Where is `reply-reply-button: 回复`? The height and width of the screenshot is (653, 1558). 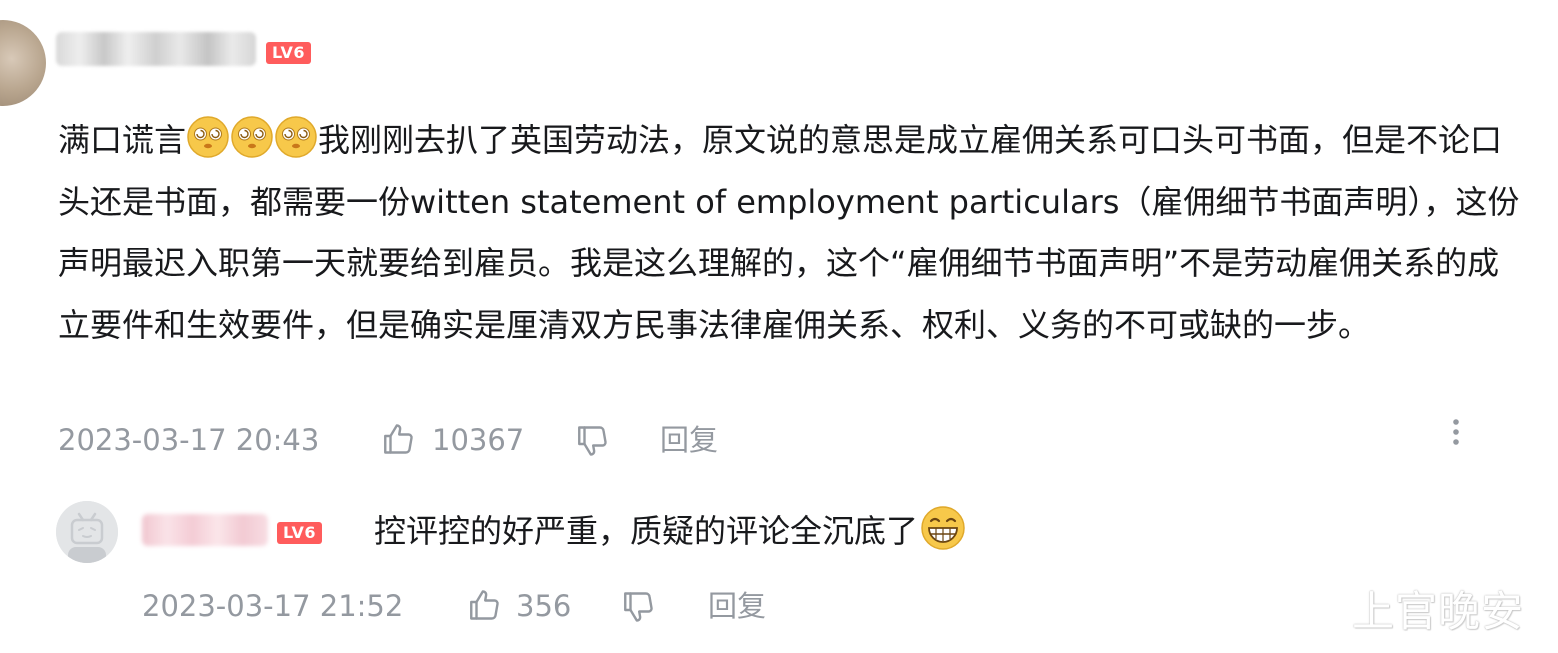 reply-reply-button: 回复 is located at coordinates (737, 606).